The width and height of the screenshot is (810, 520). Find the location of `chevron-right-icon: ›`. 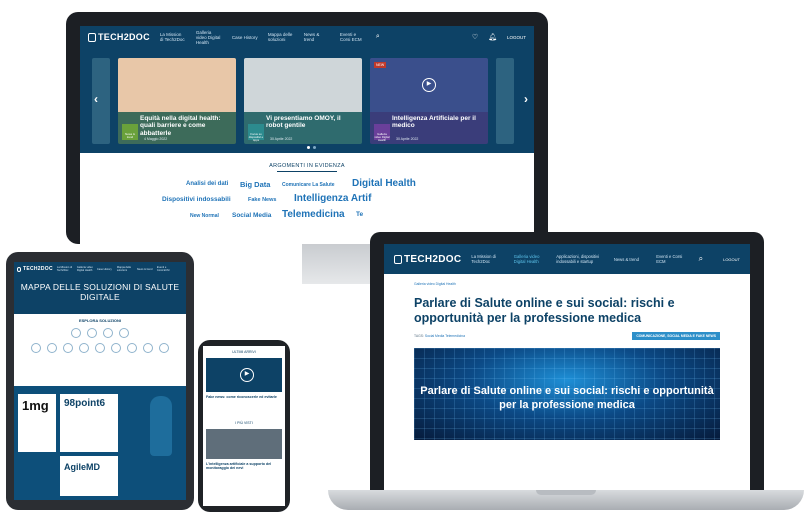

chevron-right-icon: › is located at coordinates (526, 99).